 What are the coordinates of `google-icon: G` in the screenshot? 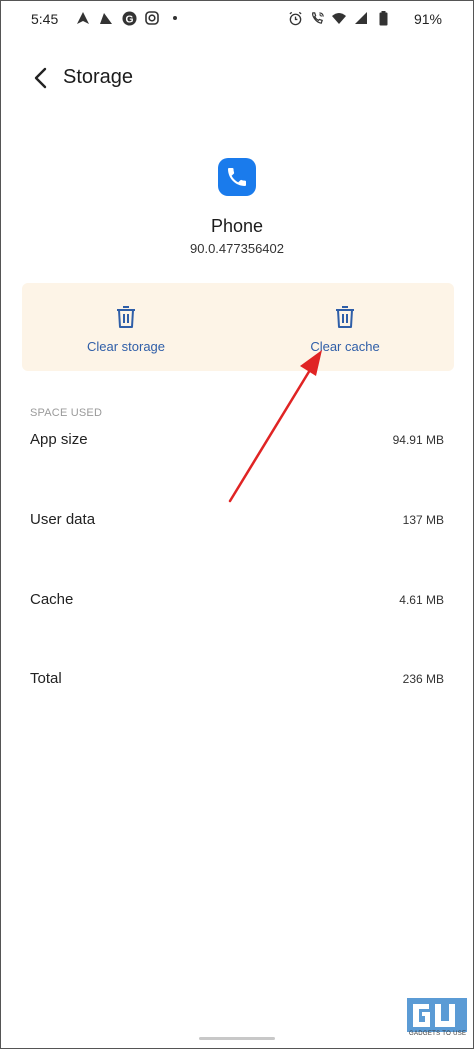 It's located at (129, 18).